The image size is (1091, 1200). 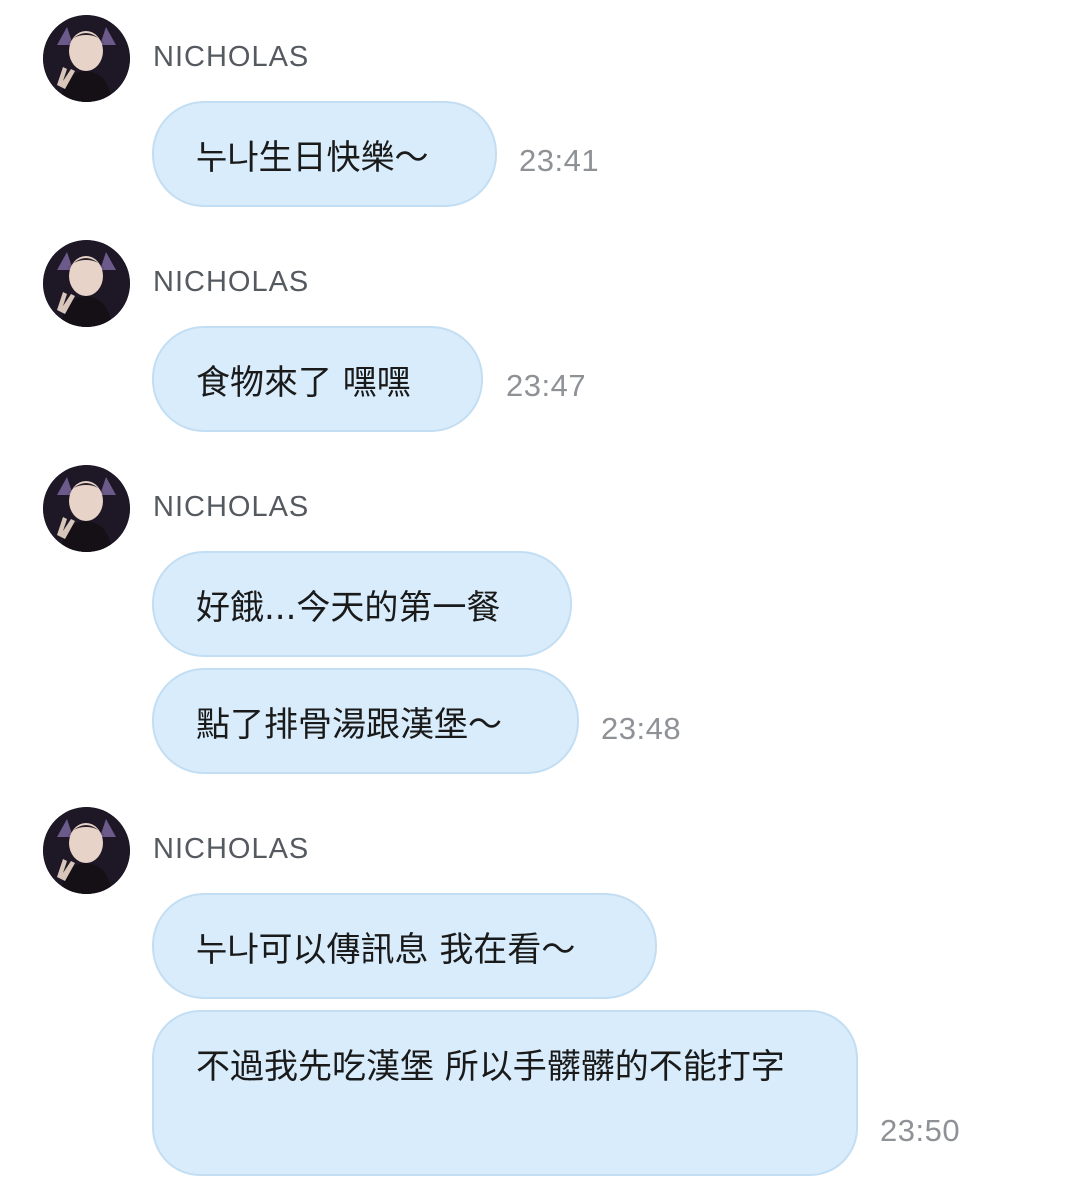 What do you see at coordinates (404, 946) in the screenshot?
I see `message-bubble: 누나可以傳訊息 我在看～` at bounding box center [404, 946].